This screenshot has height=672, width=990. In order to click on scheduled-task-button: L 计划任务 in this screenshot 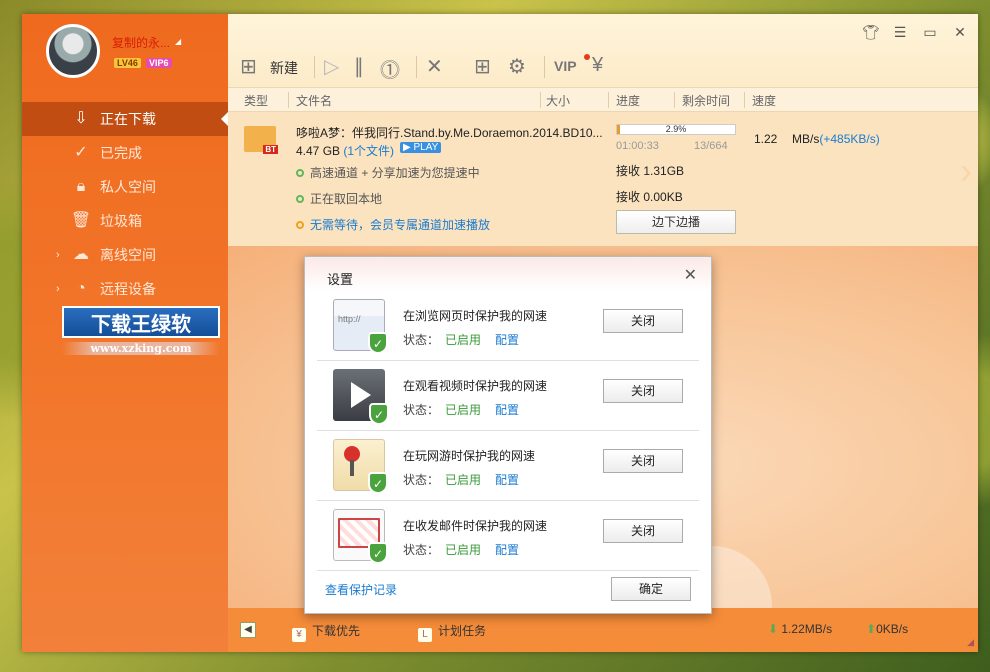, I will do `click(452, 632)`.